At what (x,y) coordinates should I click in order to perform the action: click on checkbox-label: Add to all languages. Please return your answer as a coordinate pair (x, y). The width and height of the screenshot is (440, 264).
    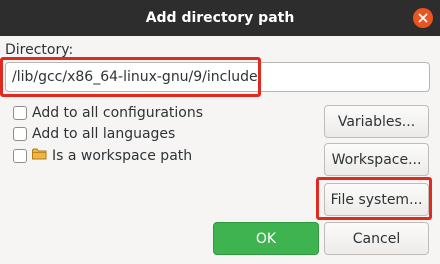
    Looking at the image, I should click on (104, 134).